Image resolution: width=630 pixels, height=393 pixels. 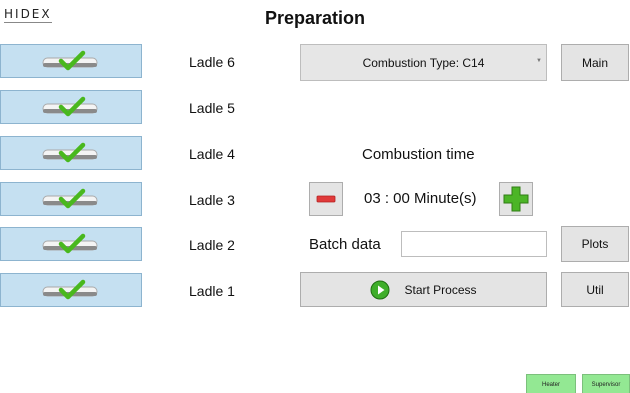 What do you see at coordinates (474, 244) in the screenshot?
I see `batch-data-input` at bounding box center [474, 244].